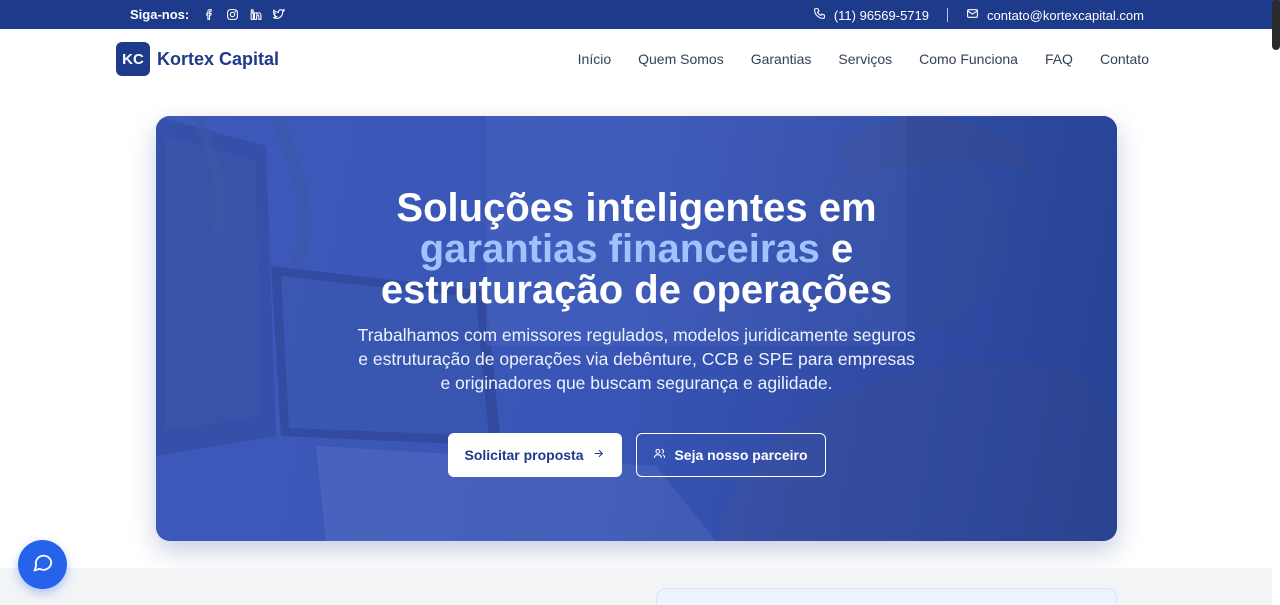 The width and height of the screenshot is (1280, 605). Describe the element at coordinates (636, 290) in the screenshot. I see `hero-title-line3: estruturação de operações` at that location.